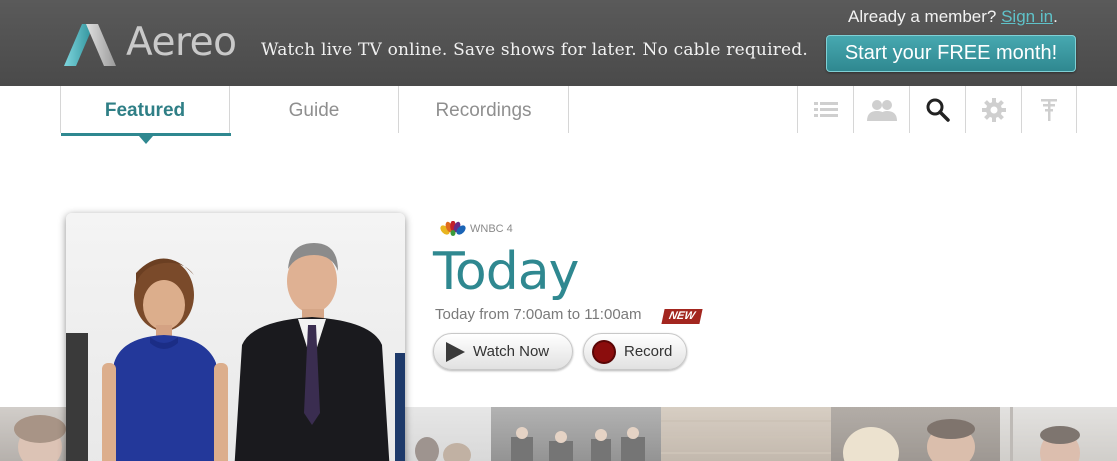 The height and width of the screenshot is (461, 1117). I want to click on main-nav: Featured Guide Recordings, so click(558, 115).